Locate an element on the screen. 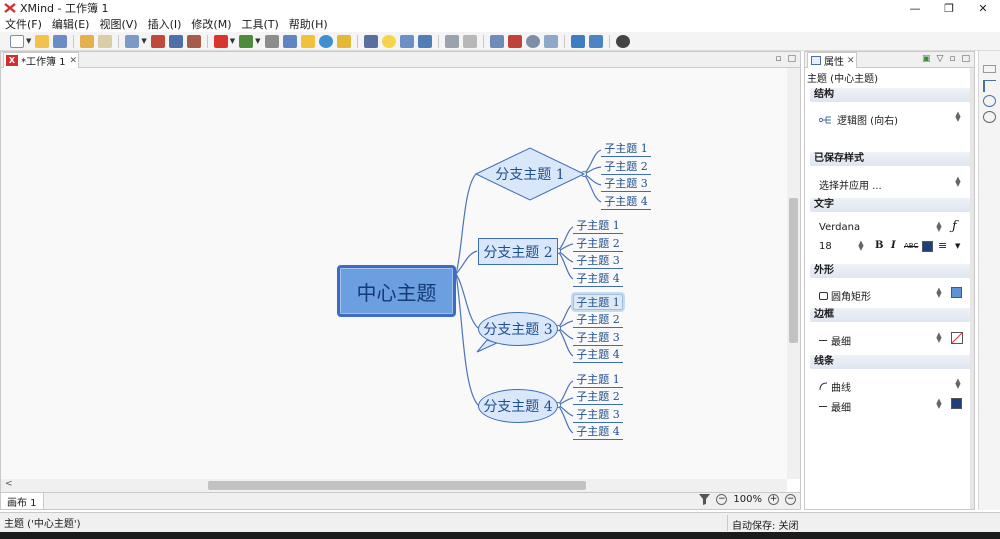  redo-icon is located at coordinates (105, 41).